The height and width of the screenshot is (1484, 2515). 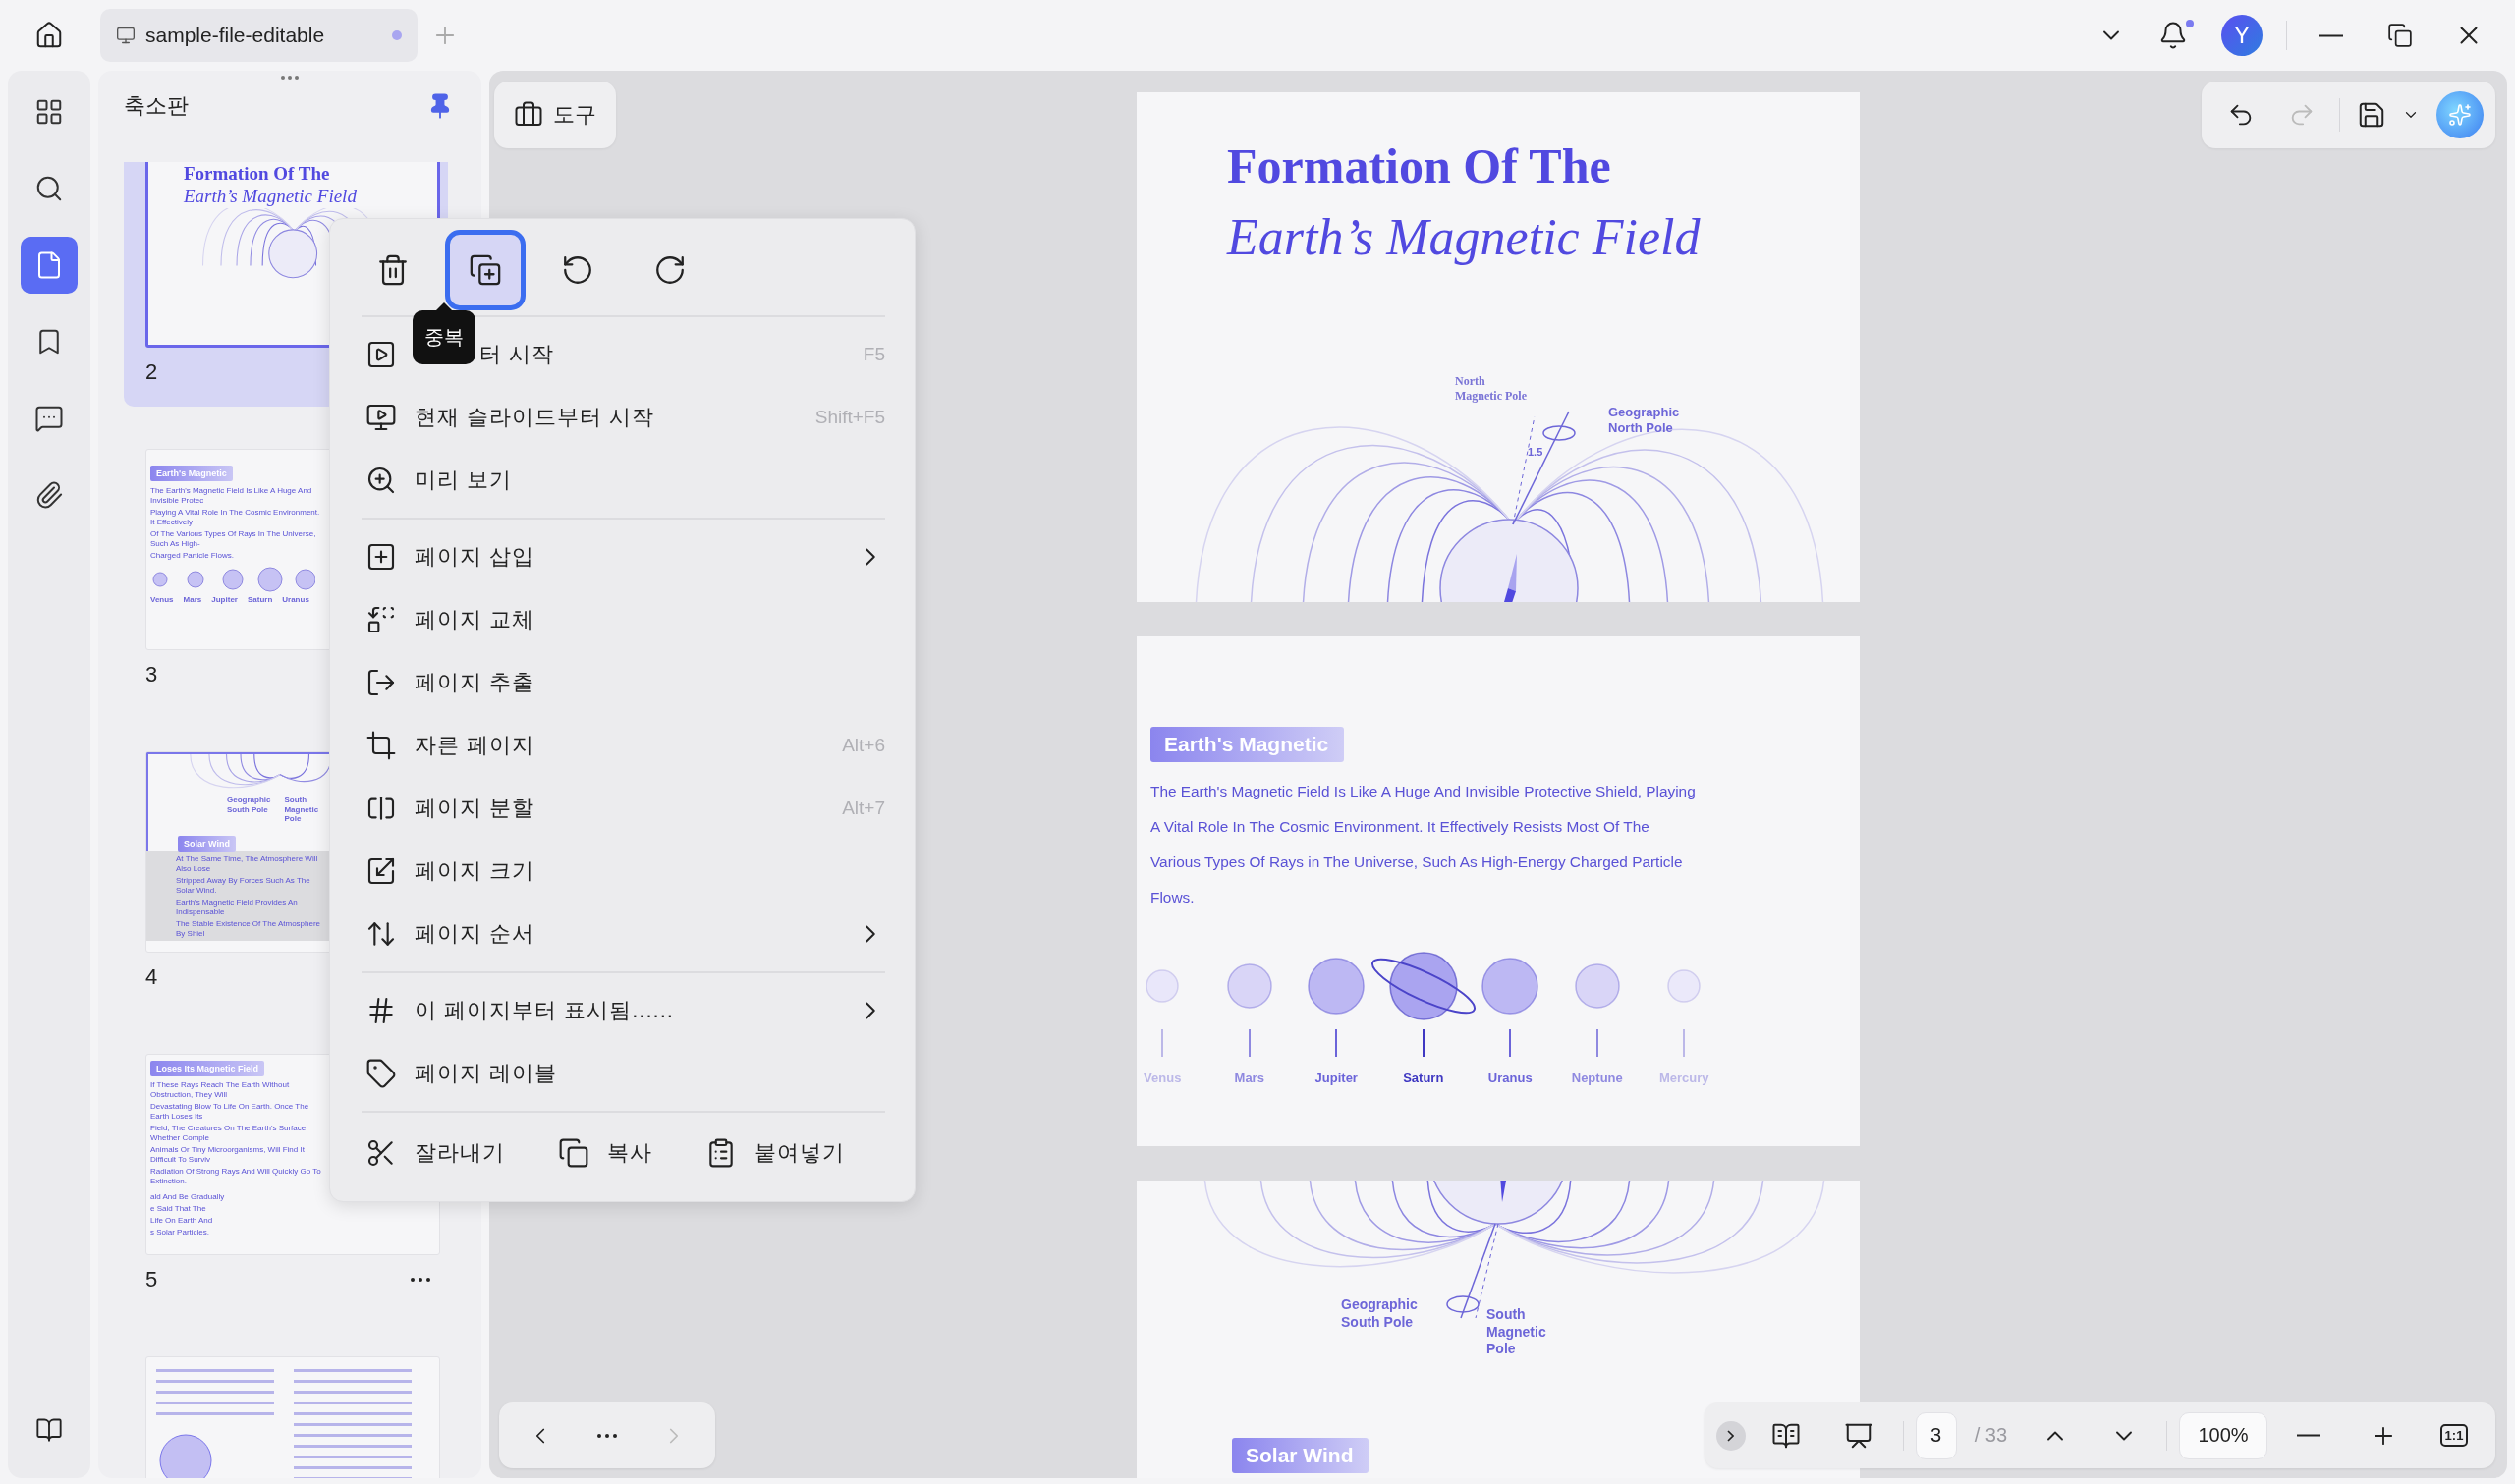 What do you see at coordinates (381, 480) in the screenshot?
I see `zoom-in-icon` at bounding box center [381, 480].